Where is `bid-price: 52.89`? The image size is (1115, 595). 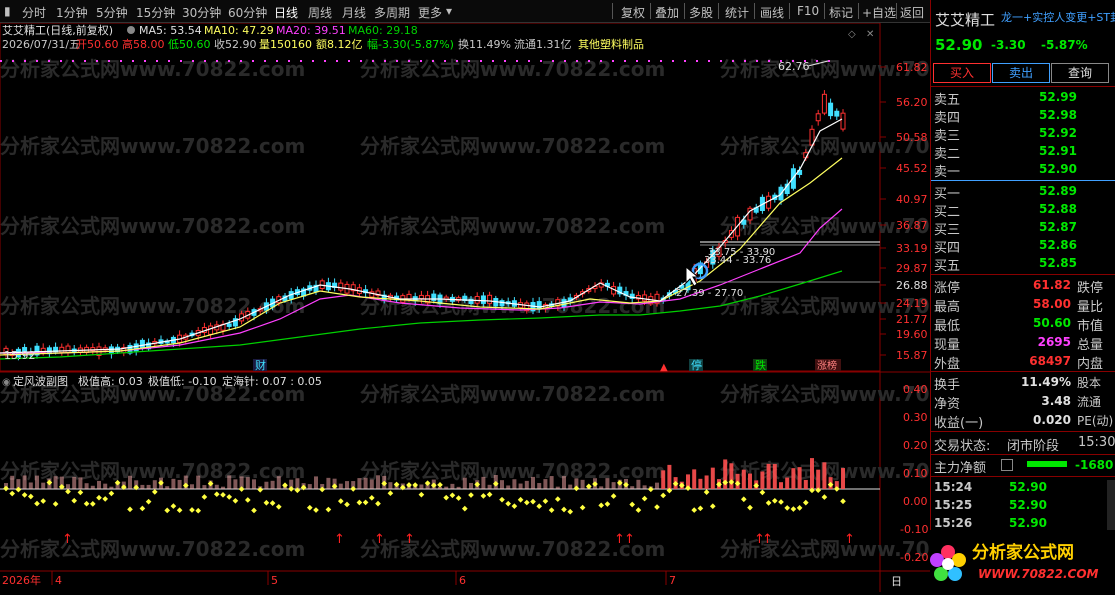 bid-price: 52.89 is located at coordinates (1052, 191).